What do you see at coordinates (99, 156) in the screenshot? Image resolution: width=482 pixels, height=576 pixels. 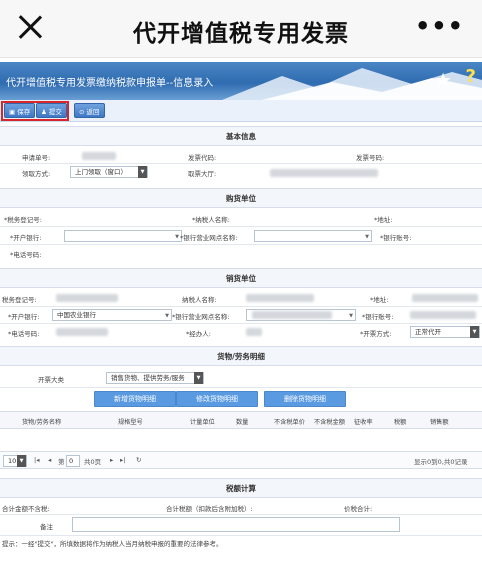 I see `apply-no-value` at bounding box center [99, 156].